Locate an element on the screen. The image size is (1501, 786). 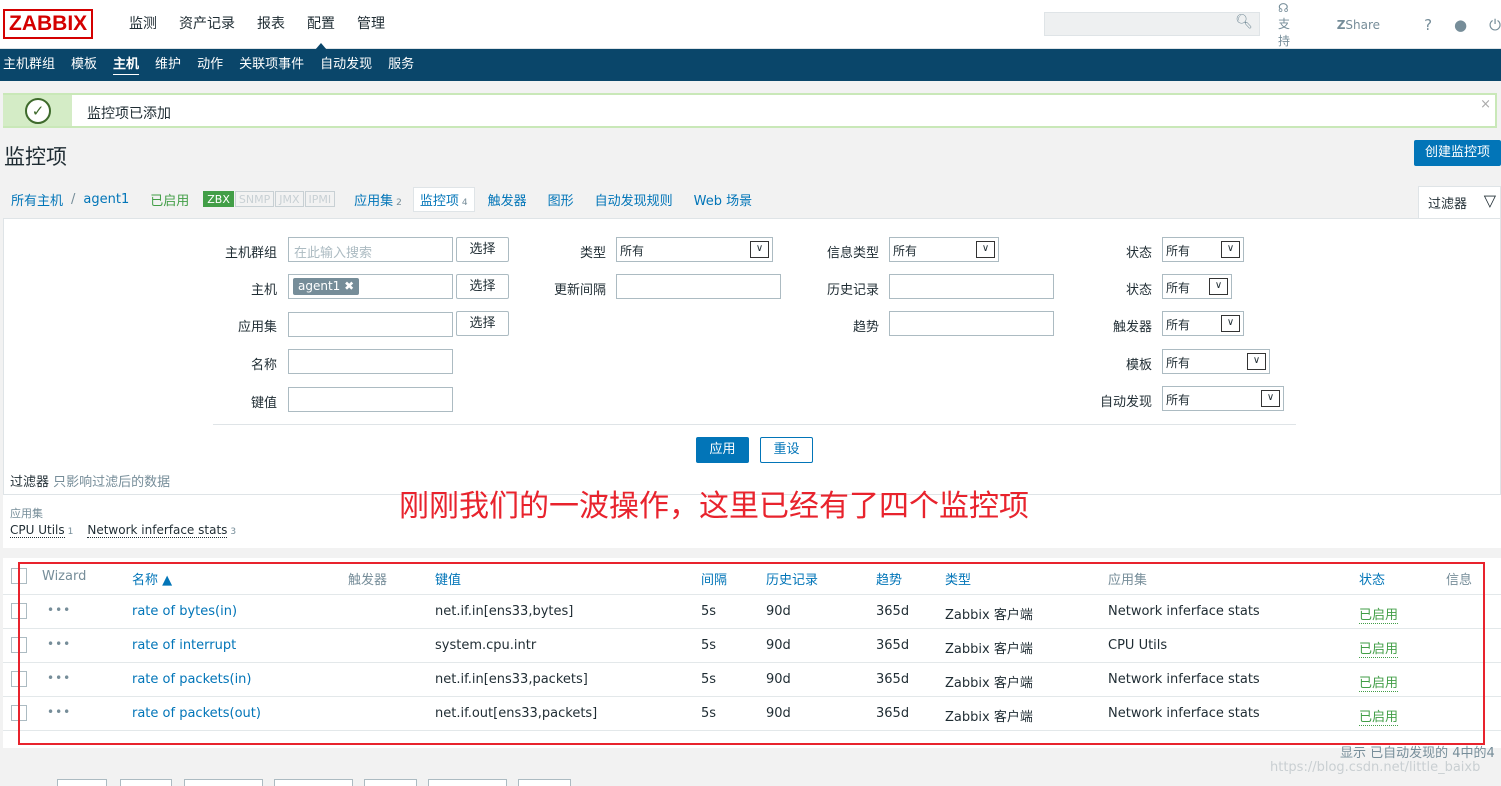
type-select-value: 所有 is located at coordinates (632, 251).